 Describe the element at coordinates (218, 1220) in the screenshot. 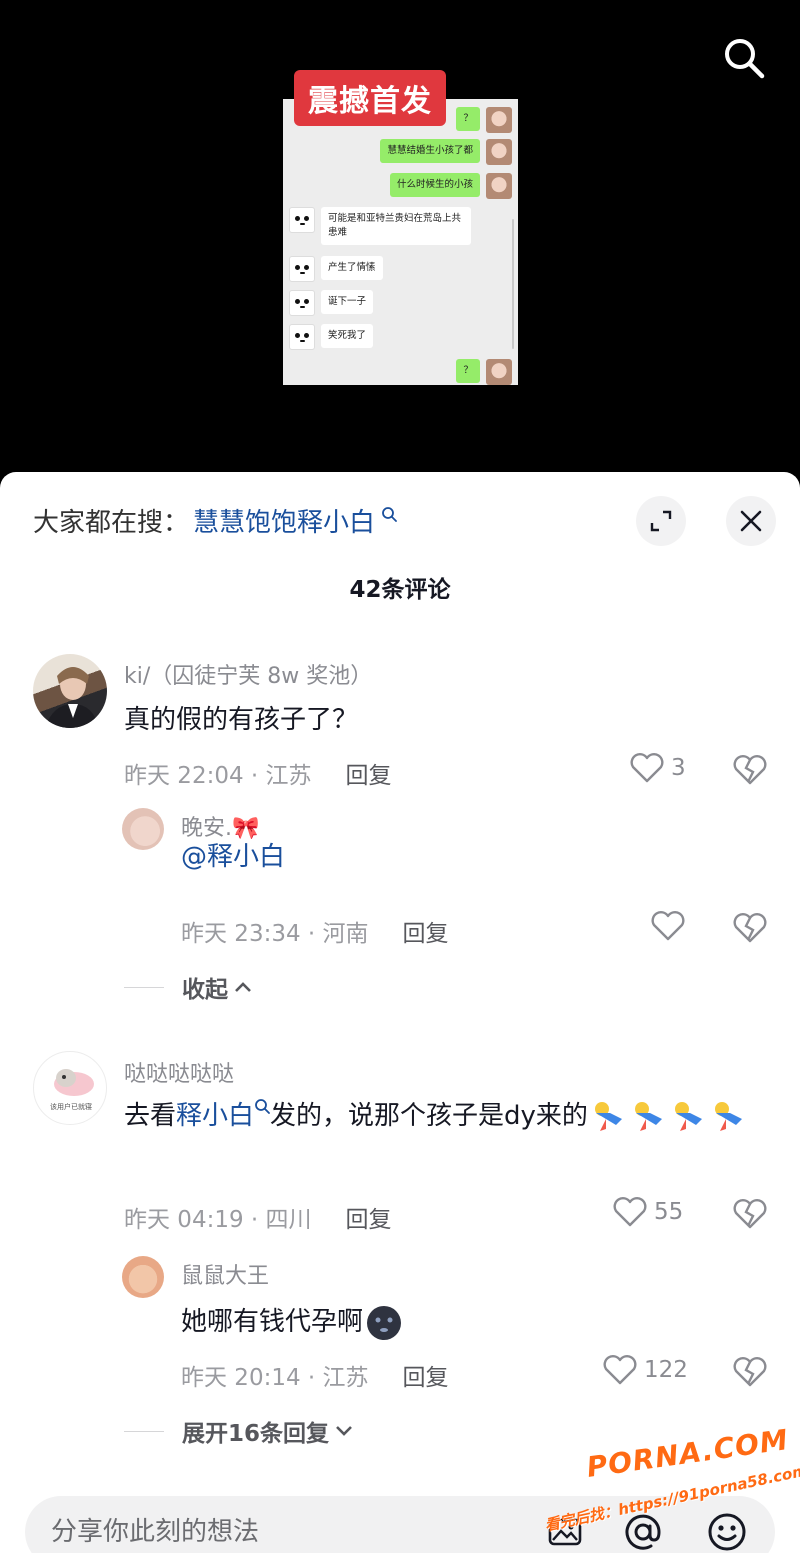

I see `comment-time-location: 昨天 04:19 · 四川` at that location.